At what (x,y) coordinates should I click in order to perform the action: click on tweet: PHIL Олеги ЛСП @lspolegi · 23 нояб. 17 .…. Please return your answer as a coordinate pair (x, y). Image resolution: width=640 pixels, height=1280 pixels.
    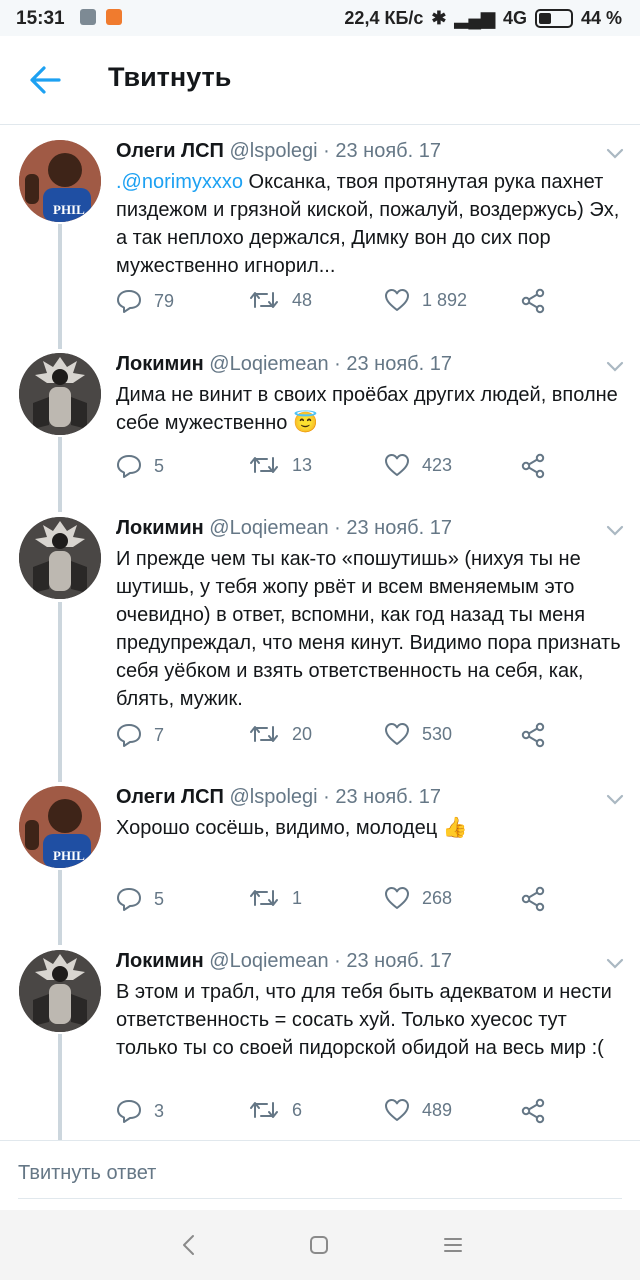
    Looking at the image, I should click on (320, 235).